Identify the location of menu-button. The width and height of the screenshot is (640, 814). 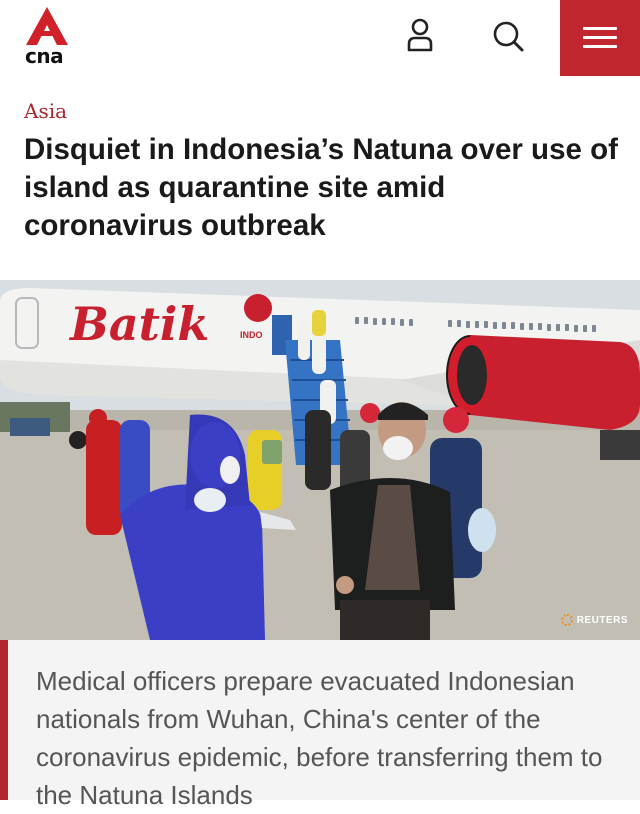
(600, 38).